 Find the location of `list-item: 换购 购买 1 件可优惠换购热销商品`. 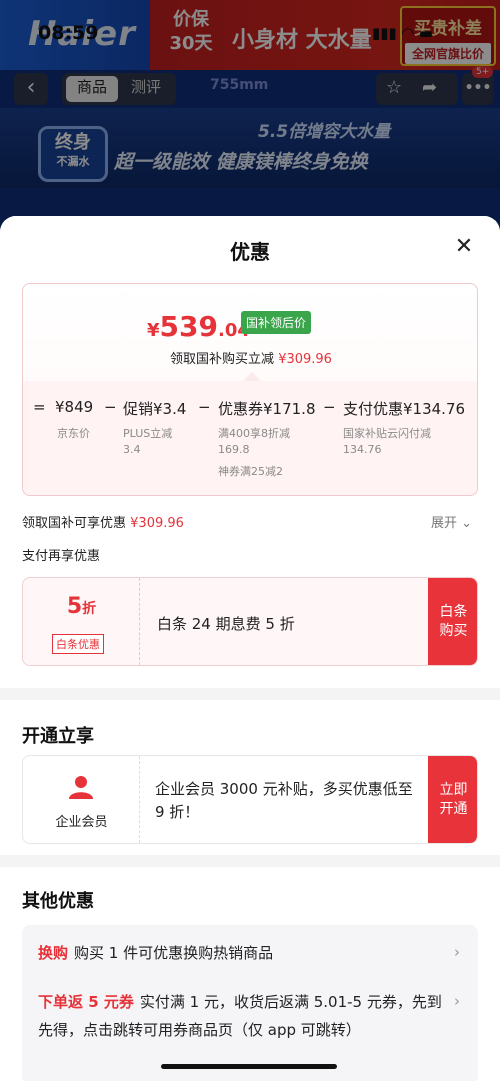

list-item: 换购 购买 1 件可优惠换购热销商品 is located at coordinates (243, 953).